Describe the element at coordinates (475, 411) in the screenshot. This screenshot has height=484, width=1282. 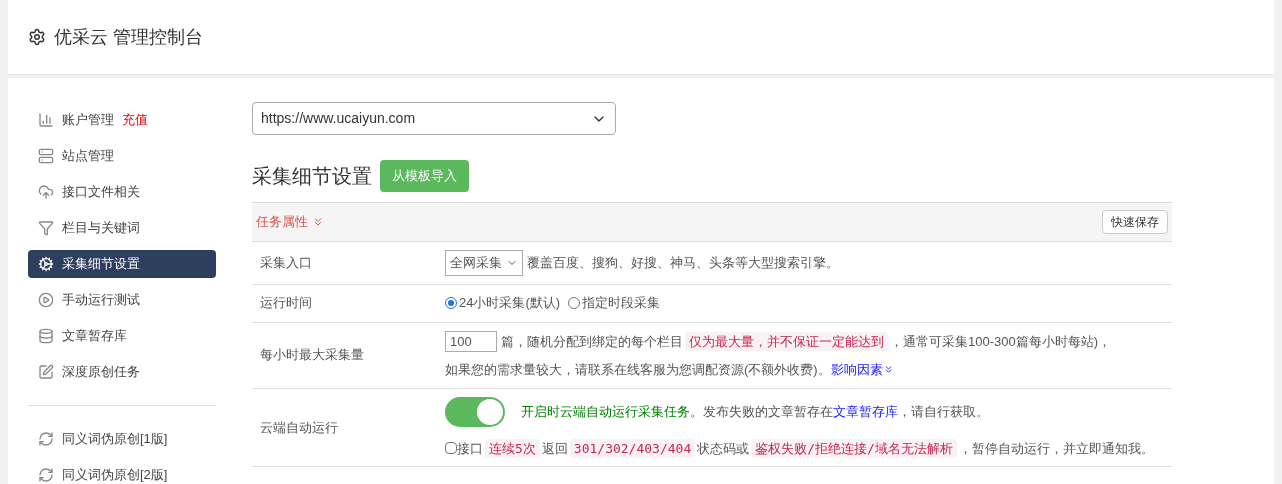
I see `toggle-switch` at that location.